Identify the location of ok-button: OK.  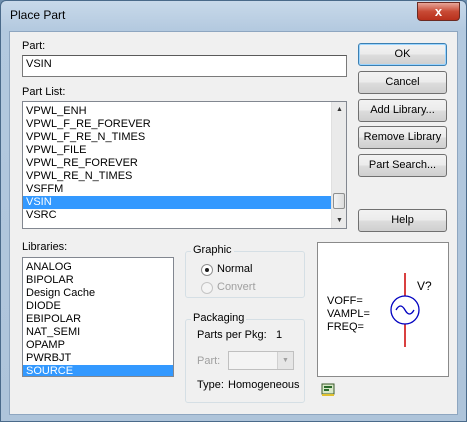
(402, 54).